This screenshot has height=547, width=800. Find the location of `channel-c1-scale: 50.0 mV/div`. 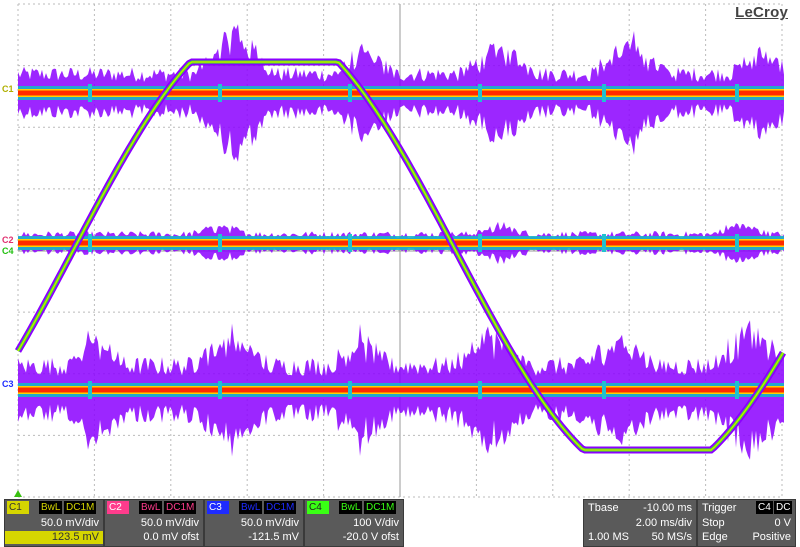

channel-c1-scale: 50.0 mV/div is located at coordinates (69, 523).